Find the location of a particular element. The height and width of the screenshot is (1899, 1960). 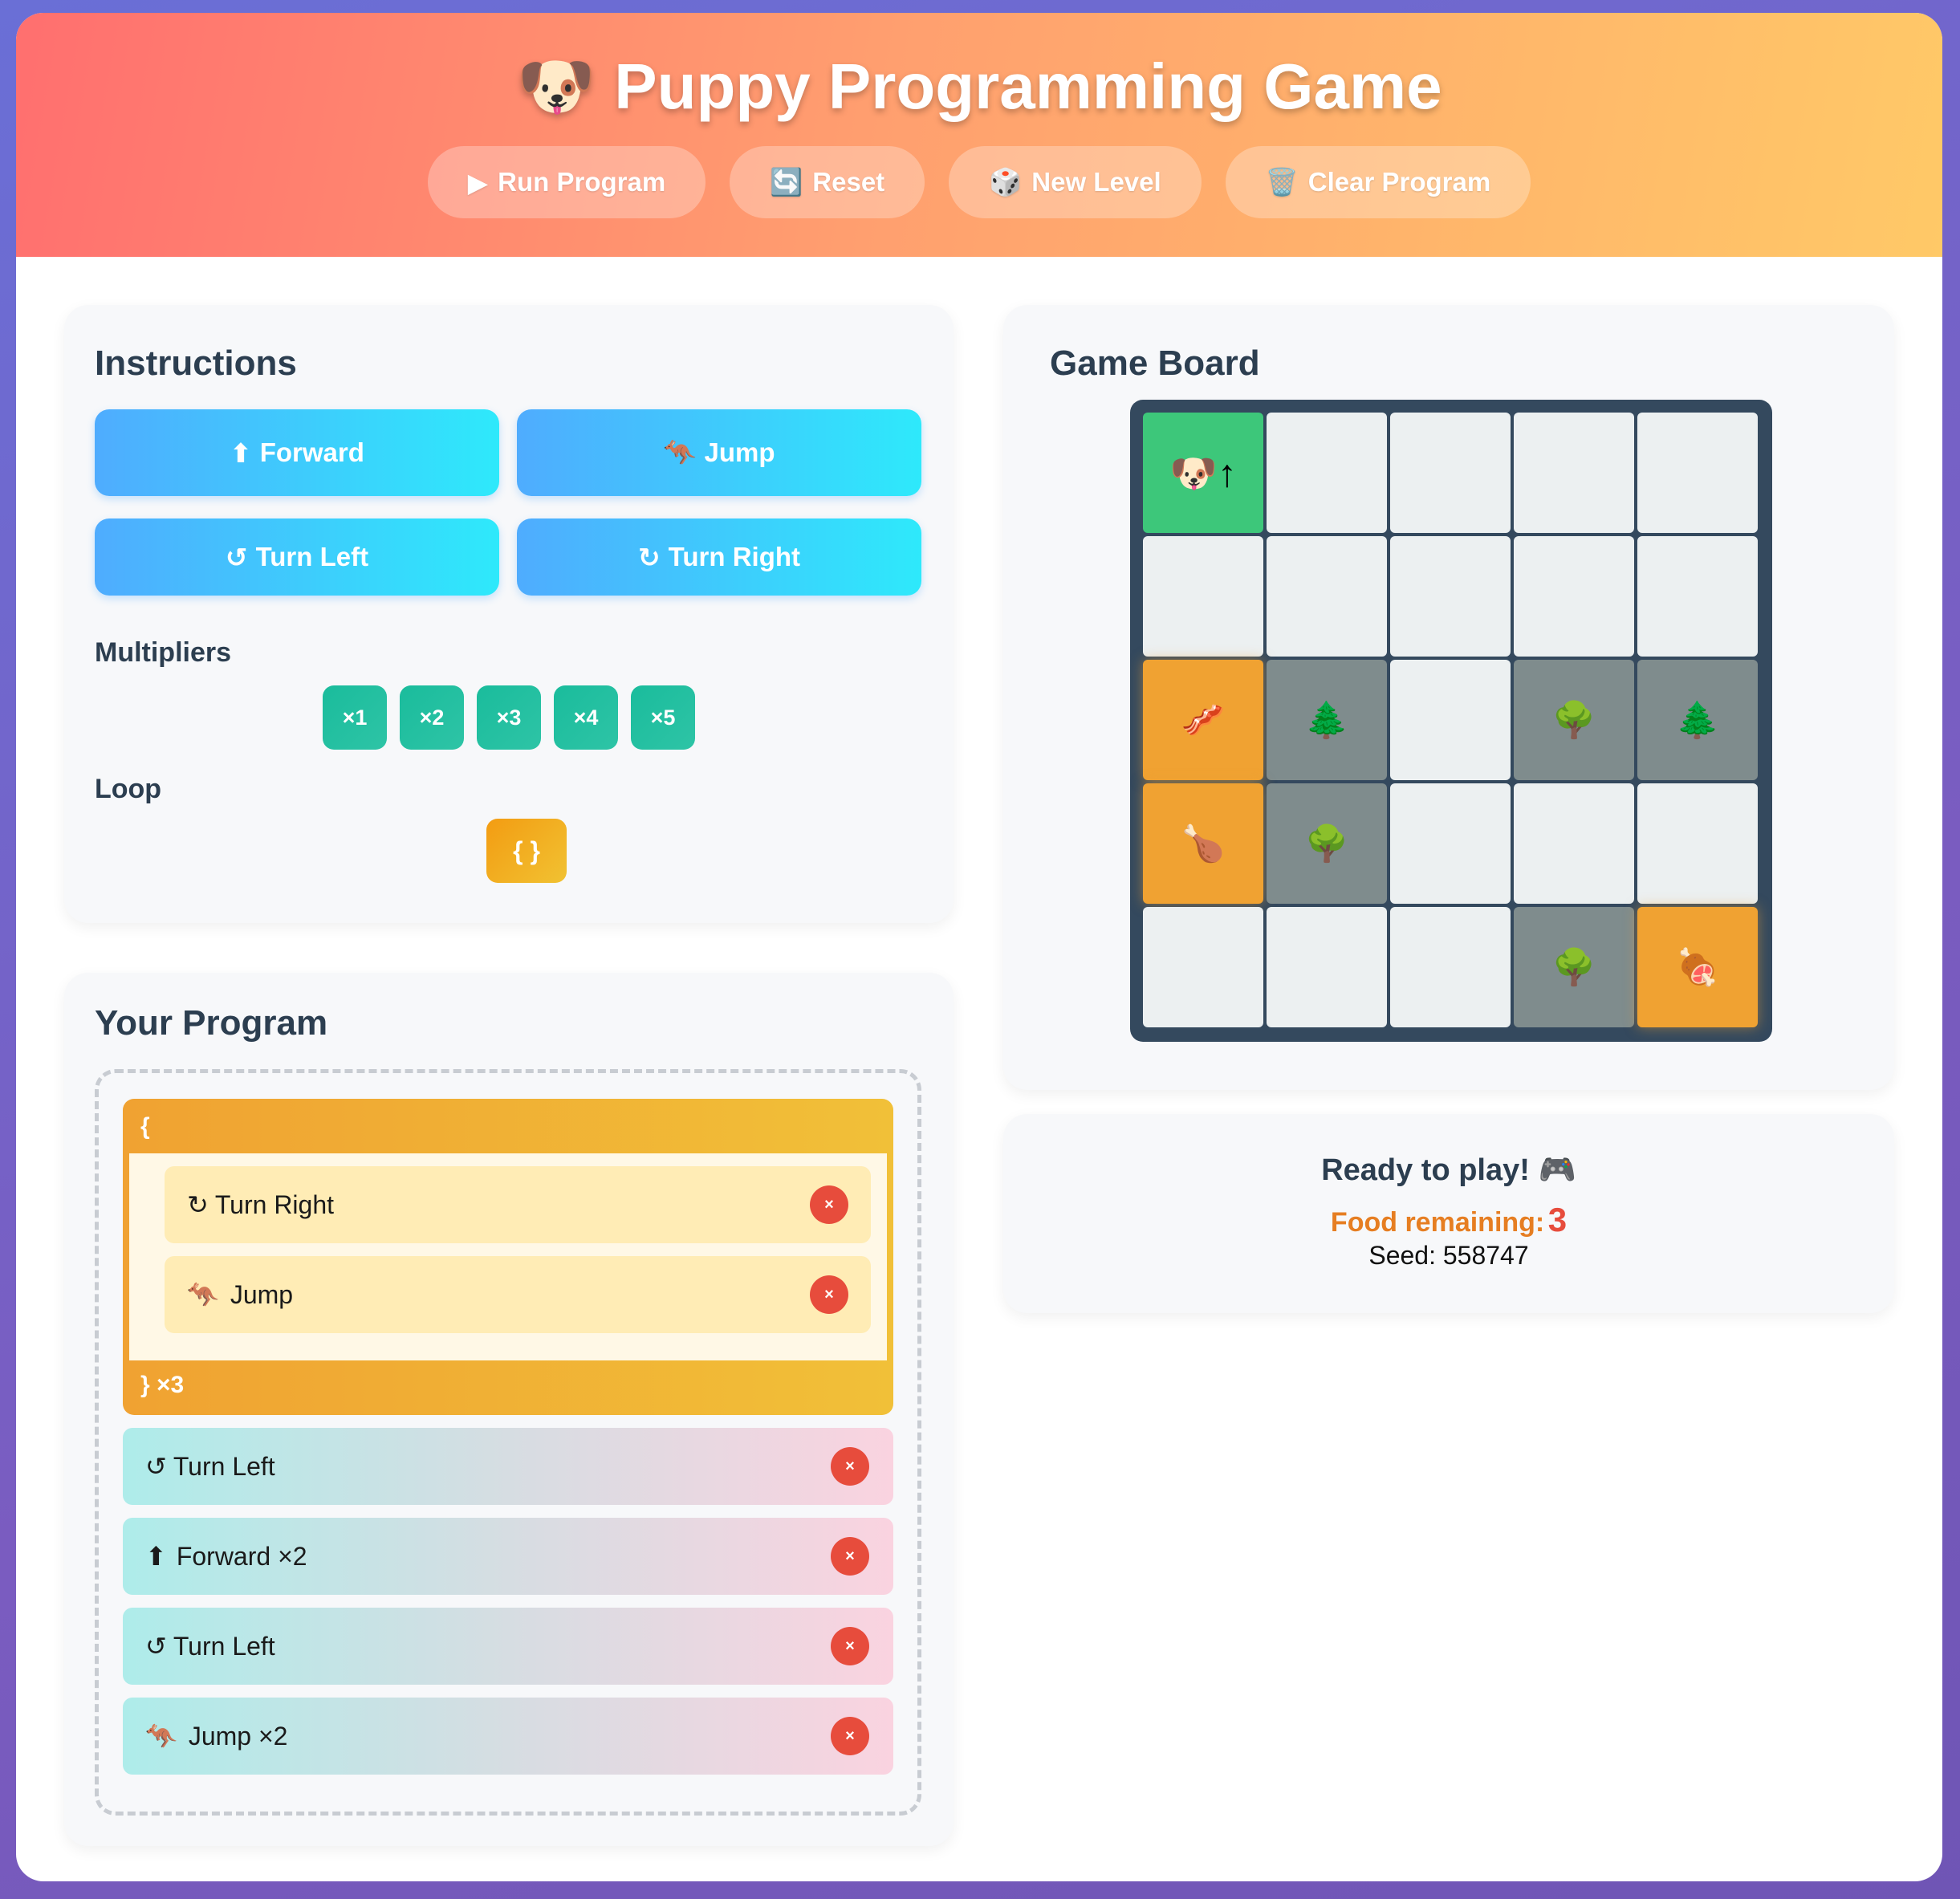

puppy-icon: 🐶 is located at coordinates (556, 86).